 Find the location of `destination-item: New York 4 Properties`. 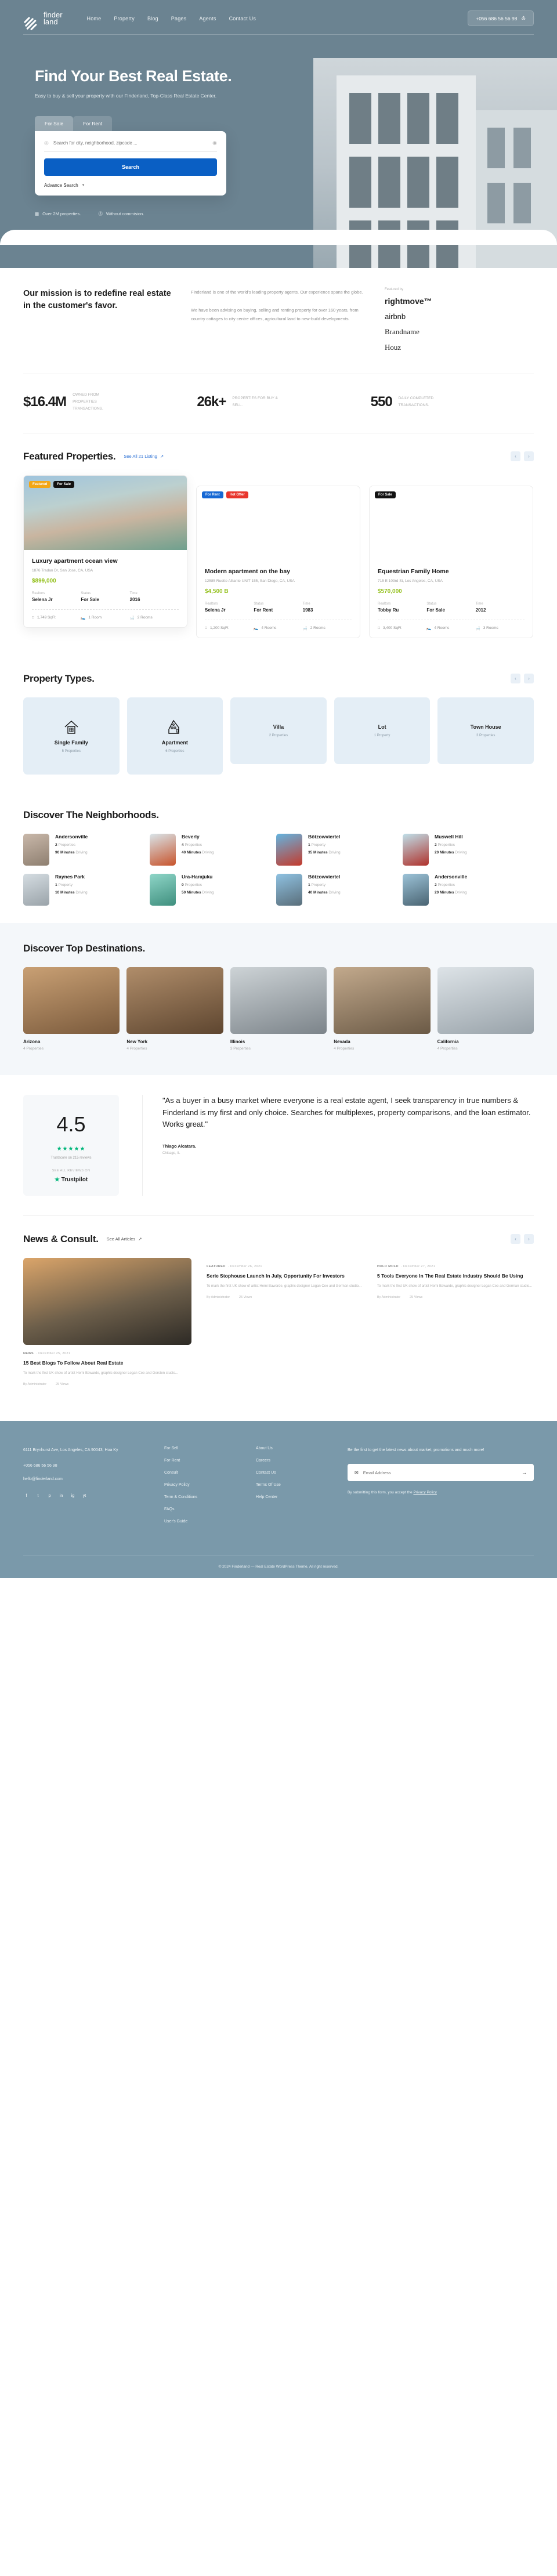

destination-item: New York 4 Properties is located at coordinates (174, 1009).